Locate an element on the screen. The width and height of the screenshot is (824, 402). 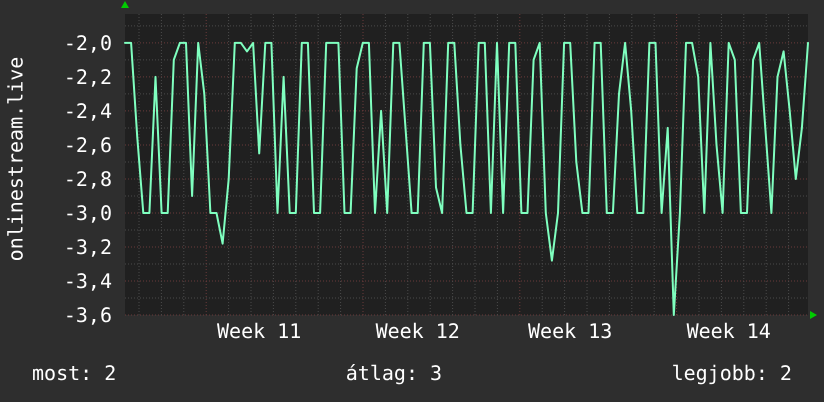
x-tick-label: Week 14 is located at coordinates (728, 331).